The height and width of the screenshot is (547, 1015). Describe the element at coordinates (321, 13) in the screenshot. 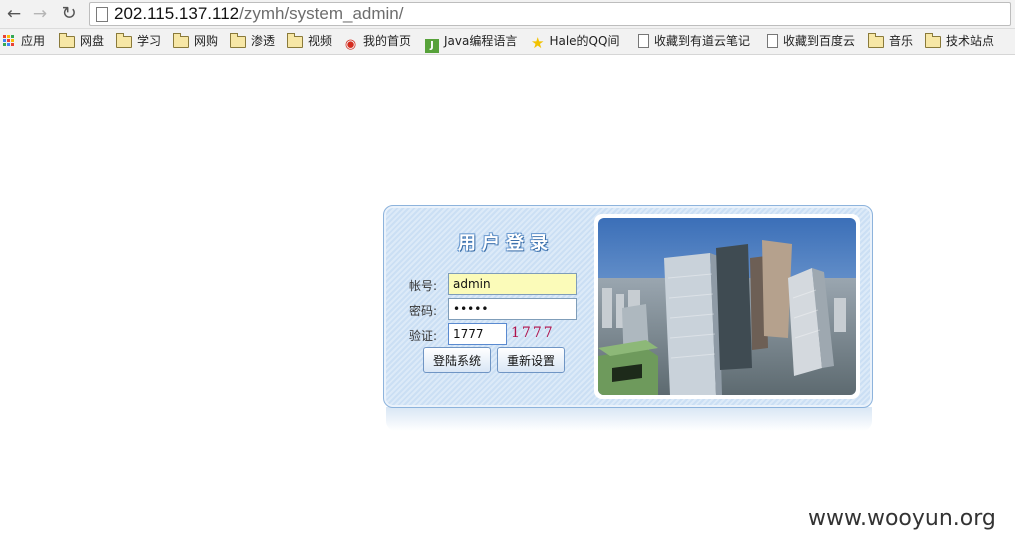

I see `url-path: /zymh/system_admin/` at that location.